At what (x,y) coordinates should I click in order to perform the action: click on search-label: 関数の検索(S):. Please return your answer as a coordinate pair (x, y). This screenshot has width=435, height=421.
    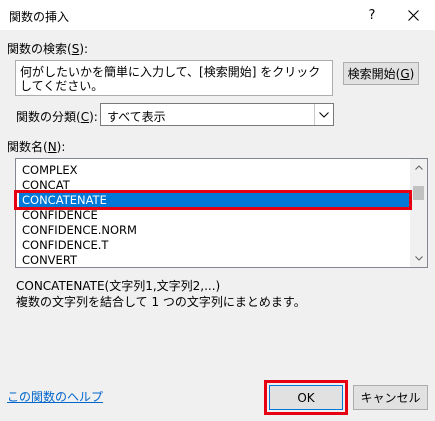
    Looking at the image, I should click on (48, 49).